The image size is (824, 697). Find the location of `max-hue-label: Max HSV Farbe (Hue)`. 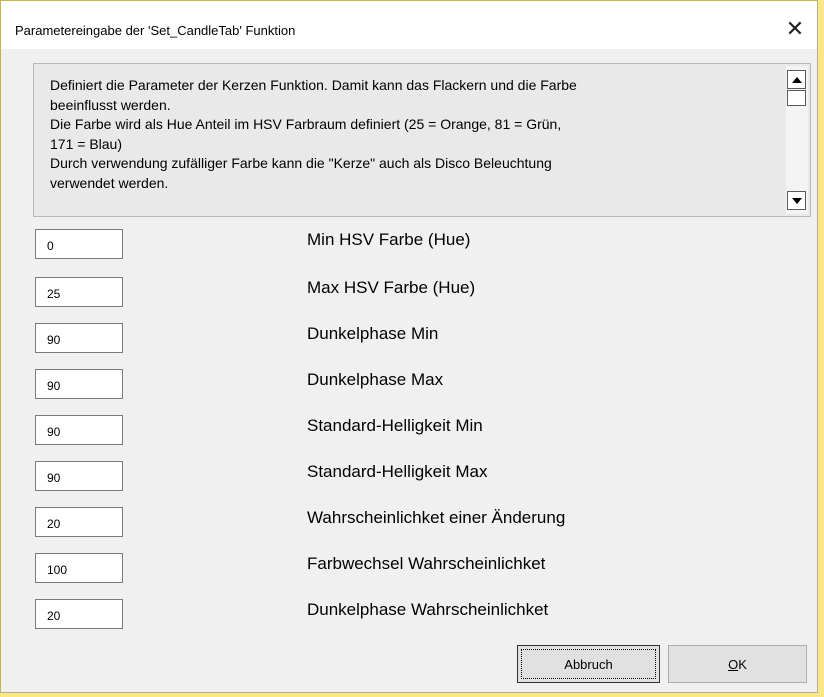

max-hue-label: Max HSV Farbe (Hue) is located at coordinates (391, 287).